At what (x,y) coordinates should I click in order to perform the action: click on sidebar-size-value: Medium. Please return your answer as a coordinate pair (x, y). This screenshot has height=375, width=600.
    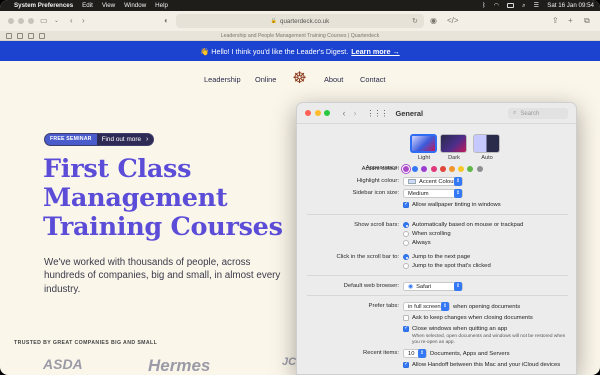
    Looking at the image, I should click on (418, 193).